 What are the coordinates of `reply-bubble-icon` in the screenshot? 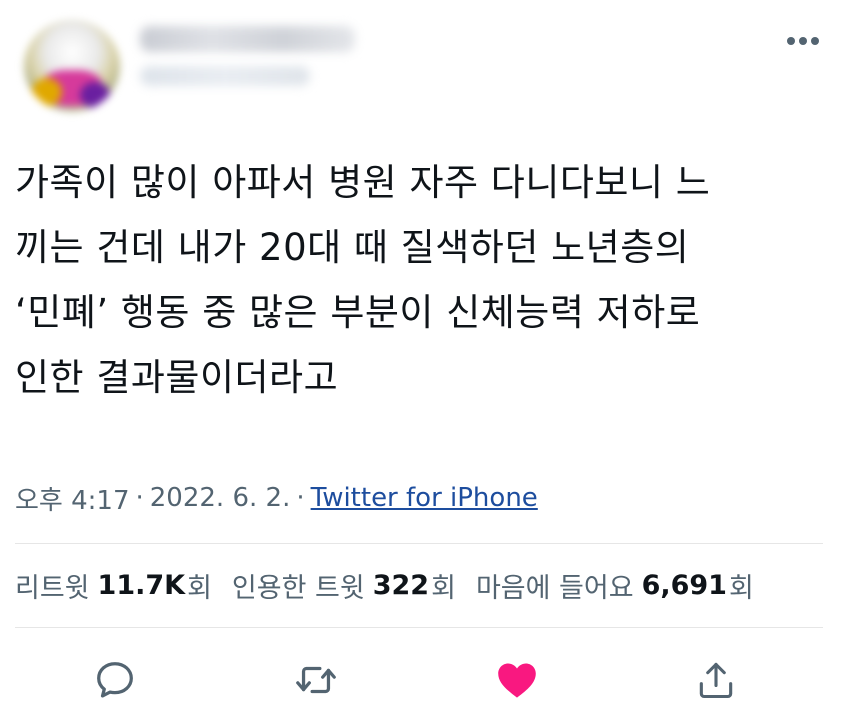 It's located at (115, 680).